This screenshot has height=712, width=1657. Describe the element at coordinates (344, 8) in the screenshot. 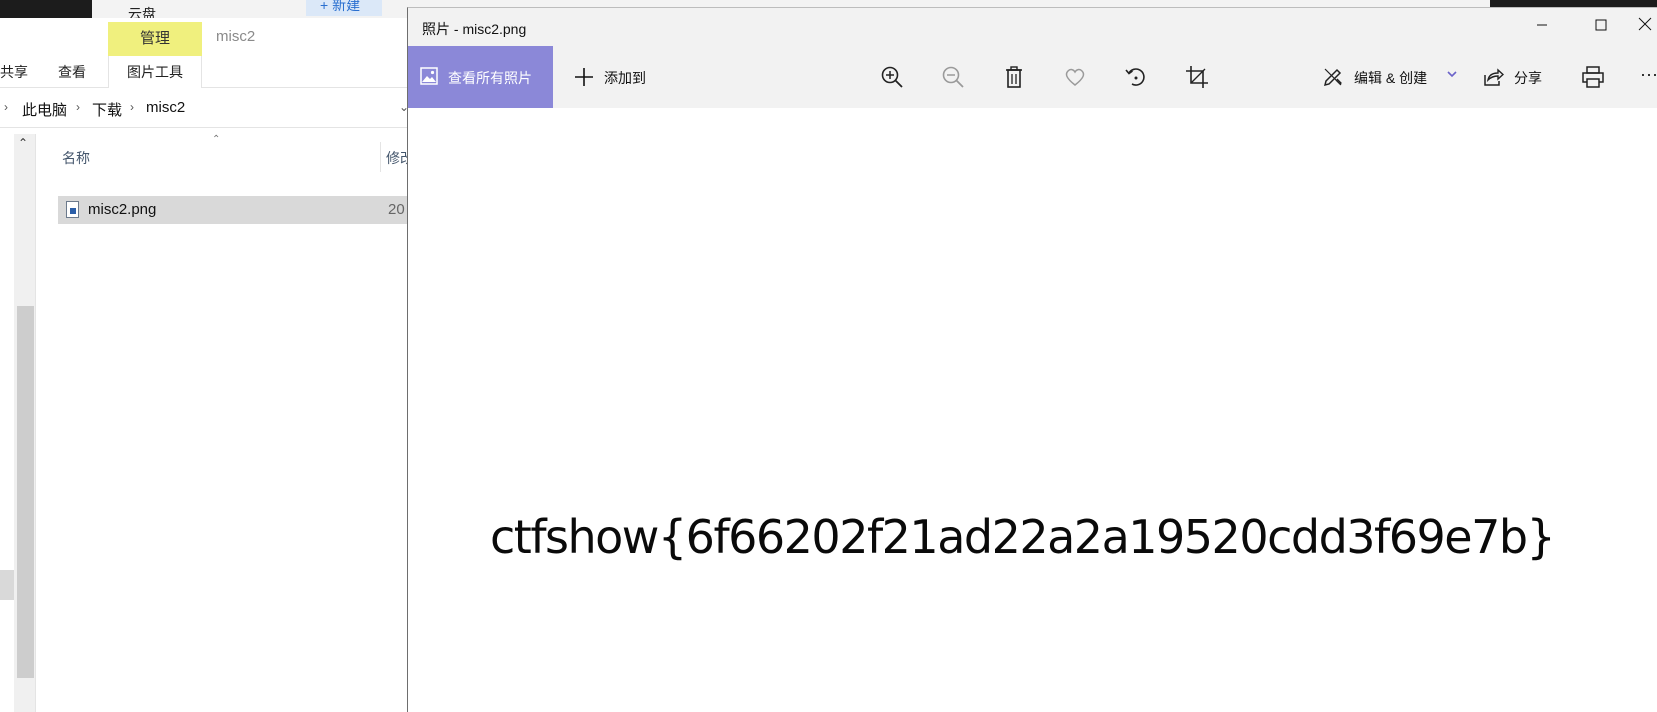

I see `new-button: + 新建` at that location.